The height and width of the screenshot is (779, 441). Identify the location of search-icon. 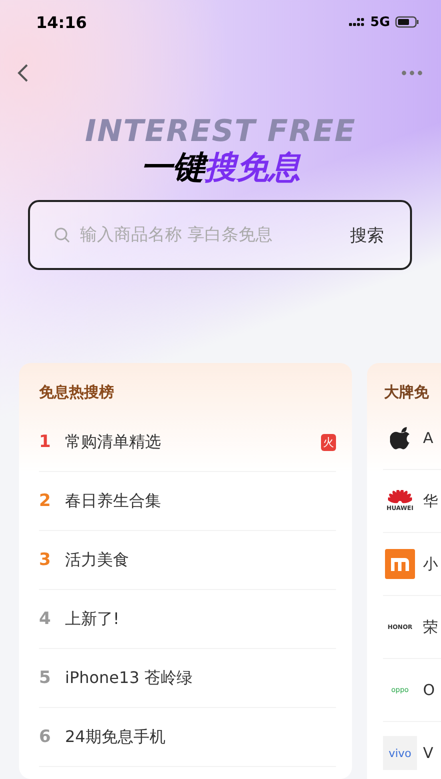
(62, 235).